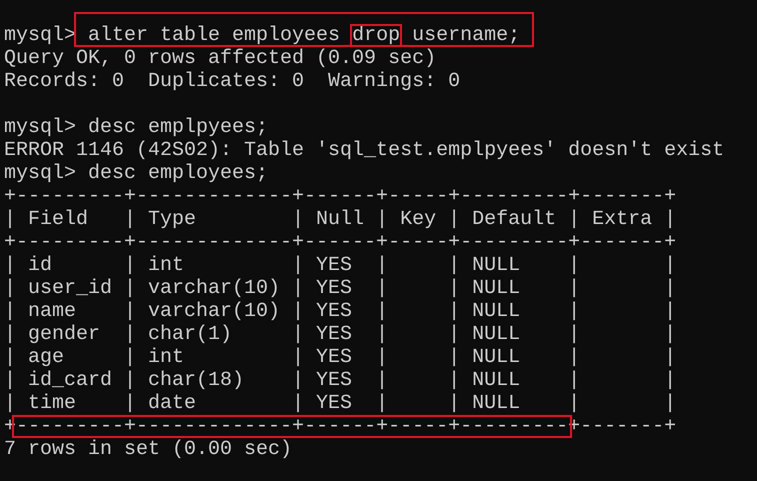 This screenshot has height=481, width=757. What do you see at coordinates (136, 173) in the screenshot?
I see `terminal-line: mysql> desc employees;` at bounding box center [136, 173].